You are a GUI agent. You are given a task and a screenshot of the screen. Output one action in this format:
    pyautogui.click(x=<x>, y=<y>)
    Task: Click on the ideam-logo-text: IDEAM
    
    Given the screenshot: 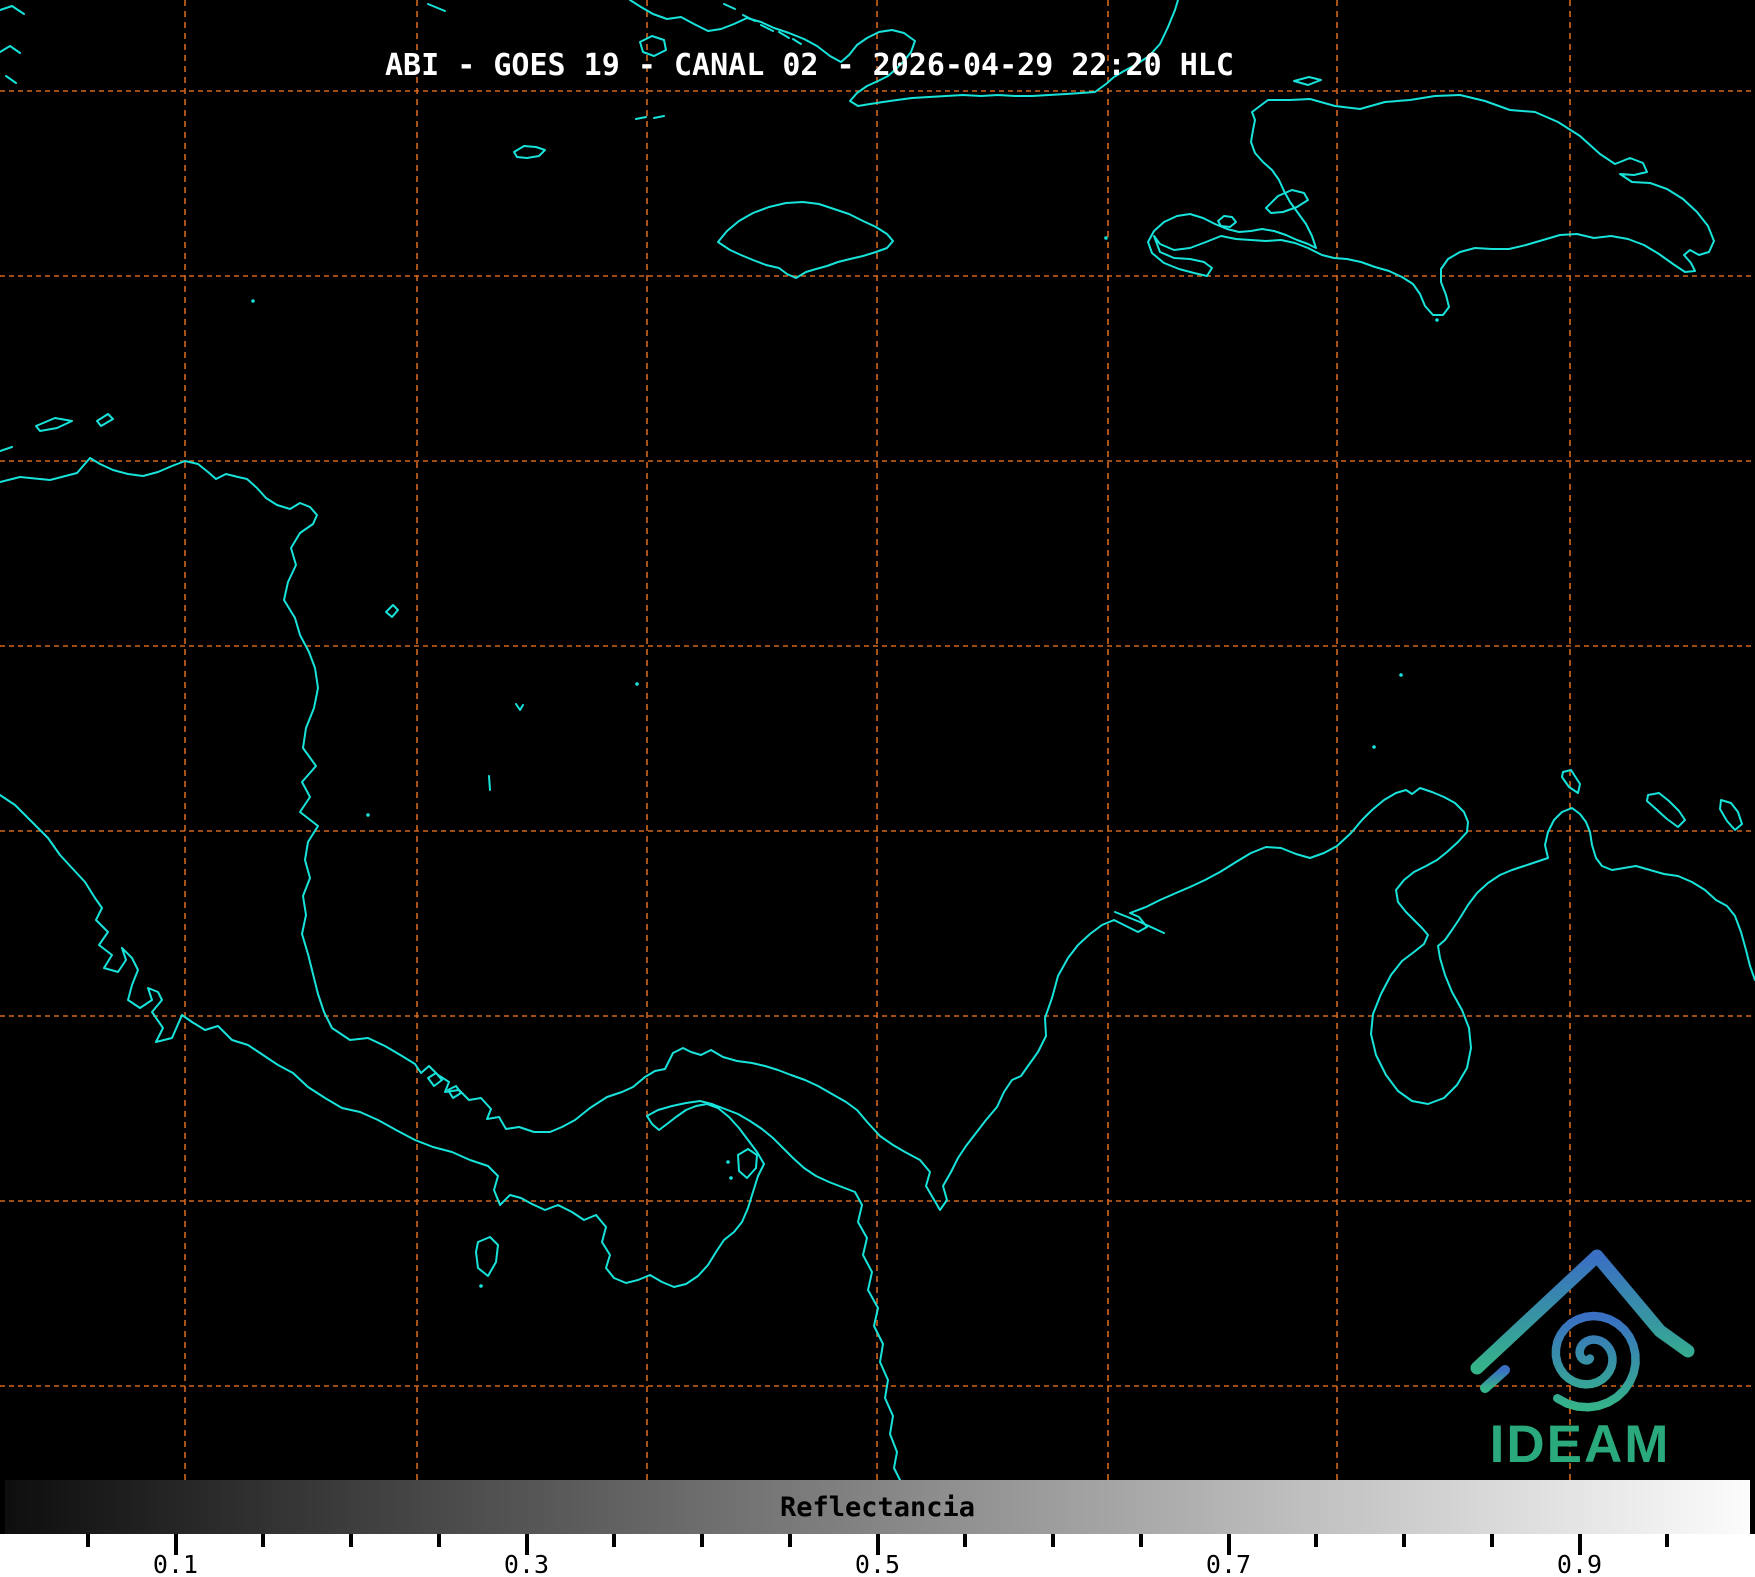 What is the action you would take?
    pyautogui.click(x=1580, y=1444)
    